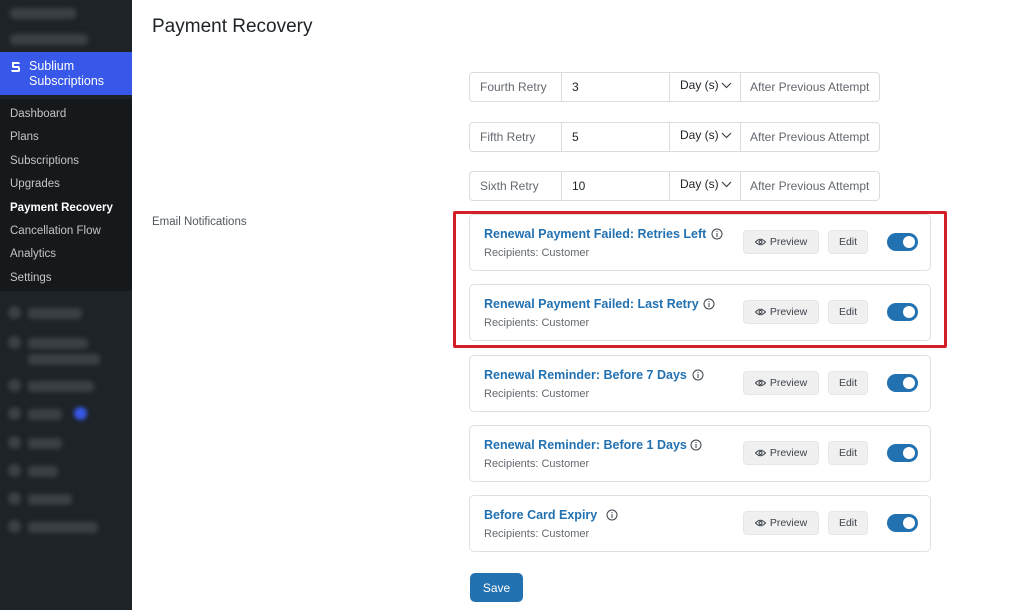 The image size is (1024, 610). I want to click on submenu-item-dashboard: Dashboard, so click(66, 114).